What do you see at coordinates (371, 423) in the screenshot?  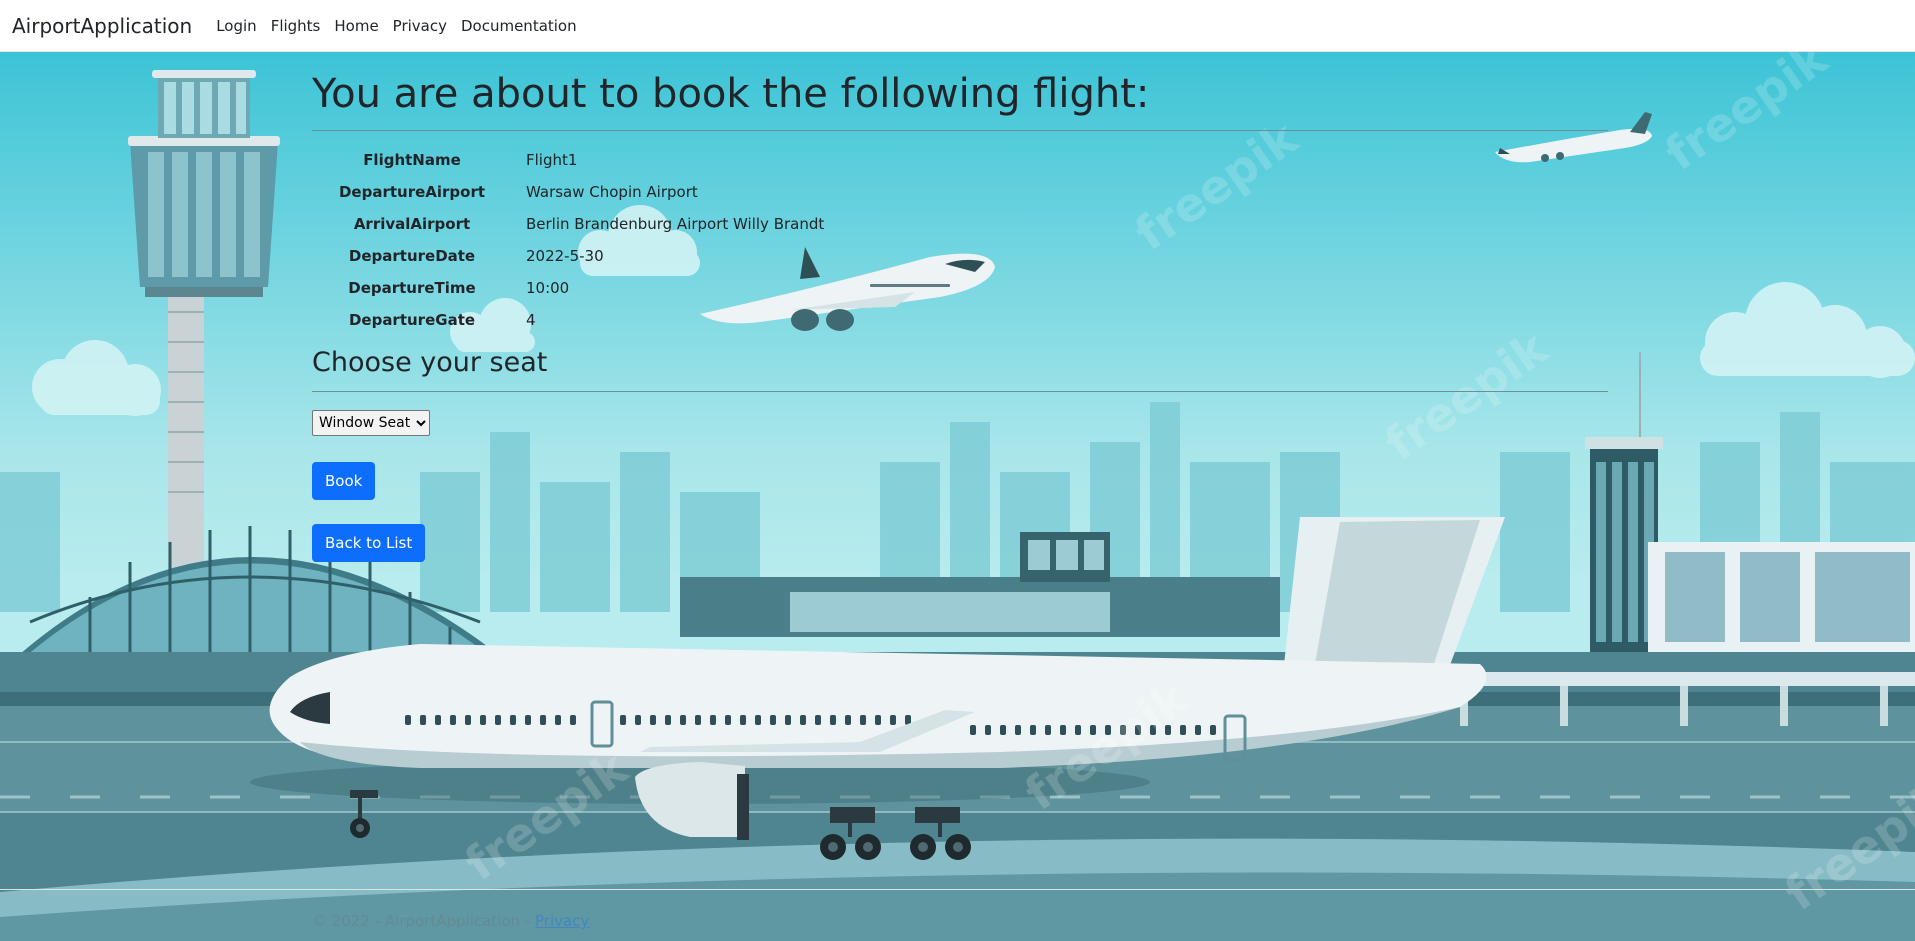 I see `seat-select: Window Seat` at bounding box center [371, 423].